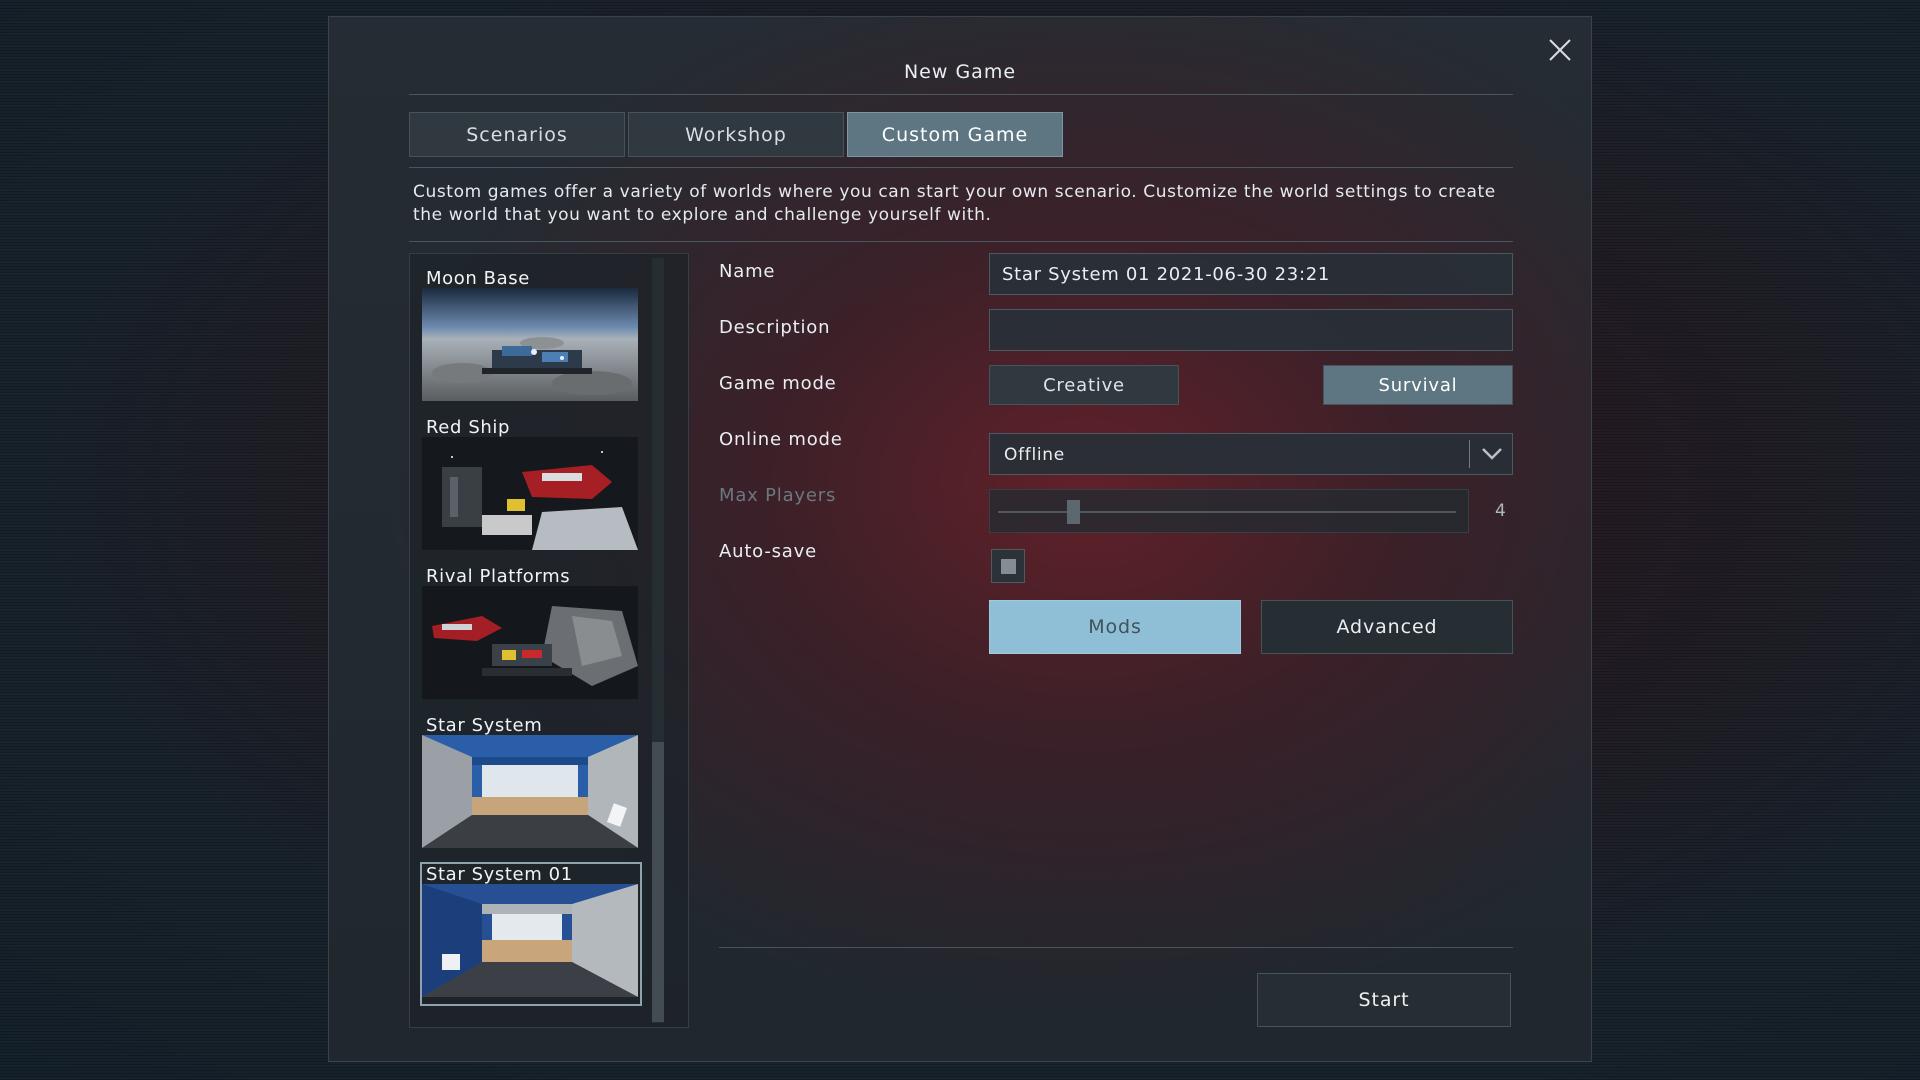  I want to click on online-mode-dropdown: Offline, so click(1251, 454).